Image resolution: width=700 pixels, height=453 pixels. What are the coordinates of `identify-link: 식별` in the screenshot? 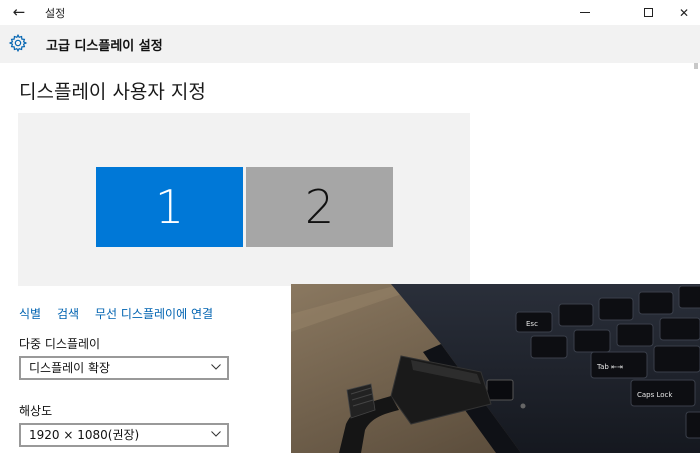 It's located at (30, 313).